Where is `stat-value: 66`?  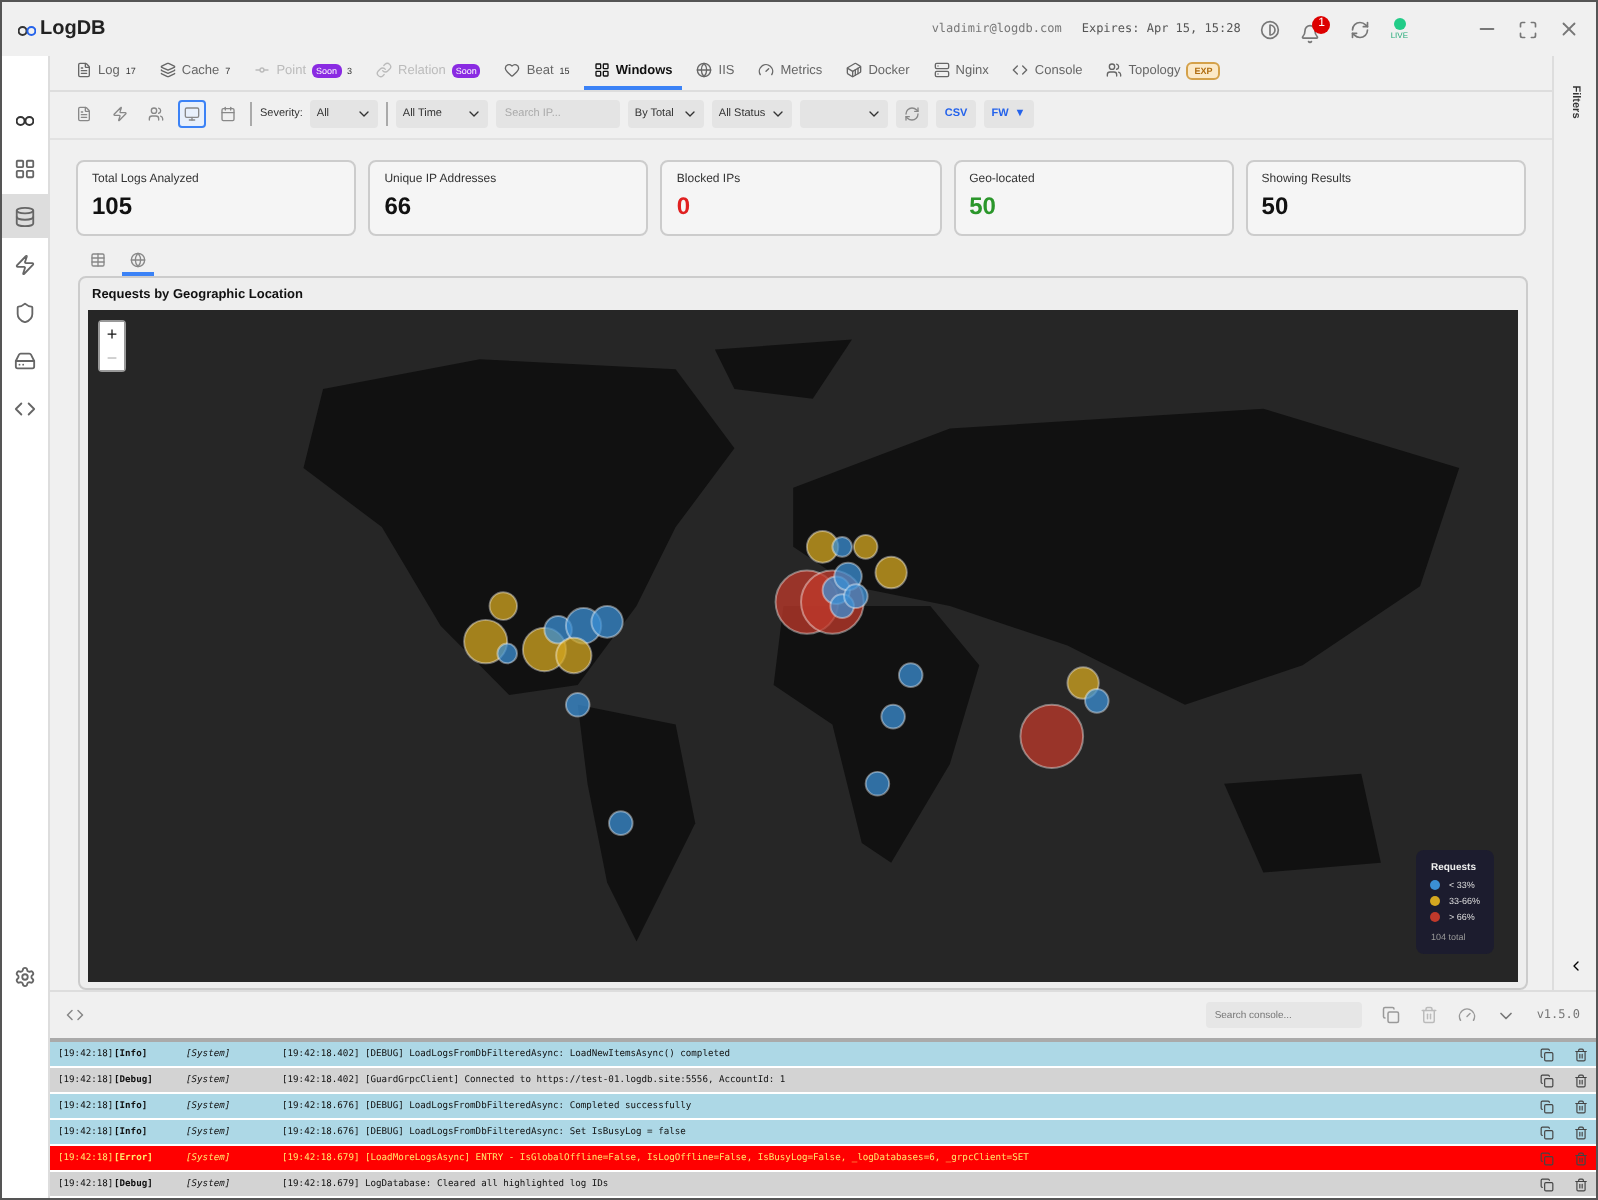 stat-value: 66 is located at coordinates (399, 205).